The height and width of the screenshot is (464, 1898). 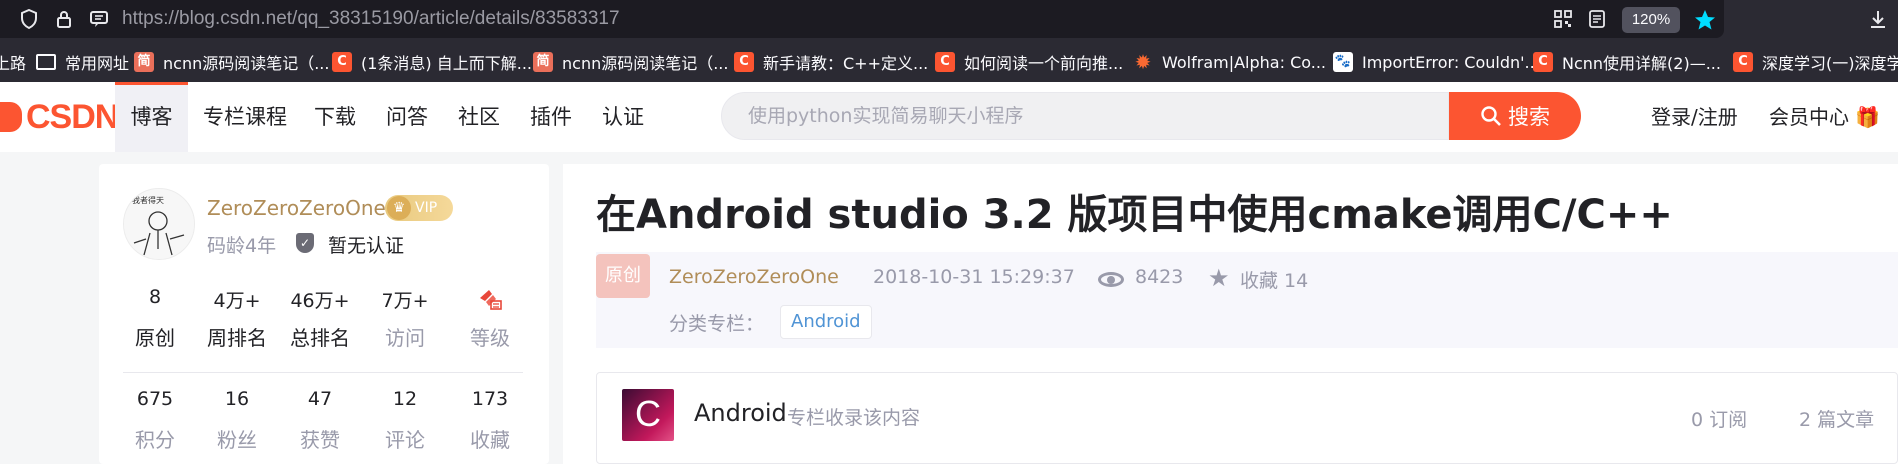 I want to click on category-tag: Android, so click(x=826, y=322).